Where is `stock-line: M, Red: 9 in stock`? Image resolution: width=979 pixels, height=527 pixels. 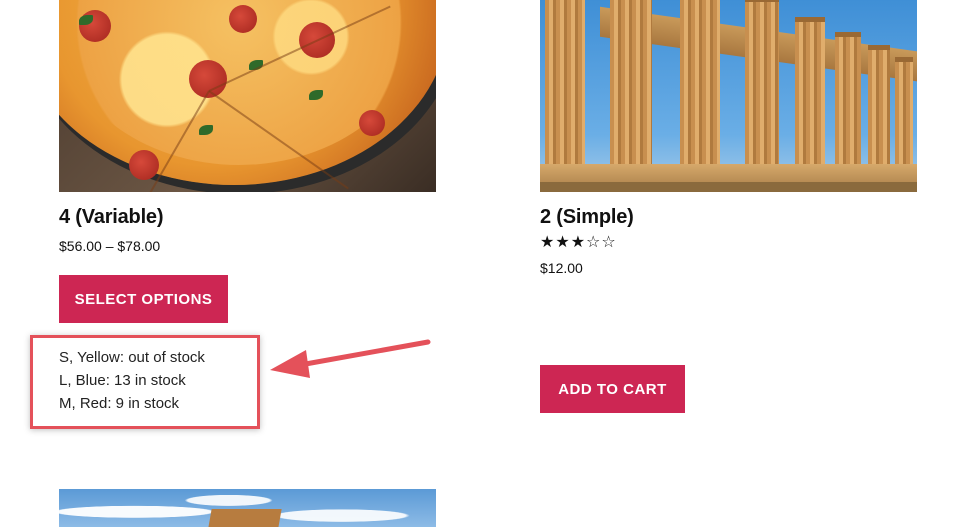 stock-line: M, Red: 9 in stock is located at coordinates (119, 403).